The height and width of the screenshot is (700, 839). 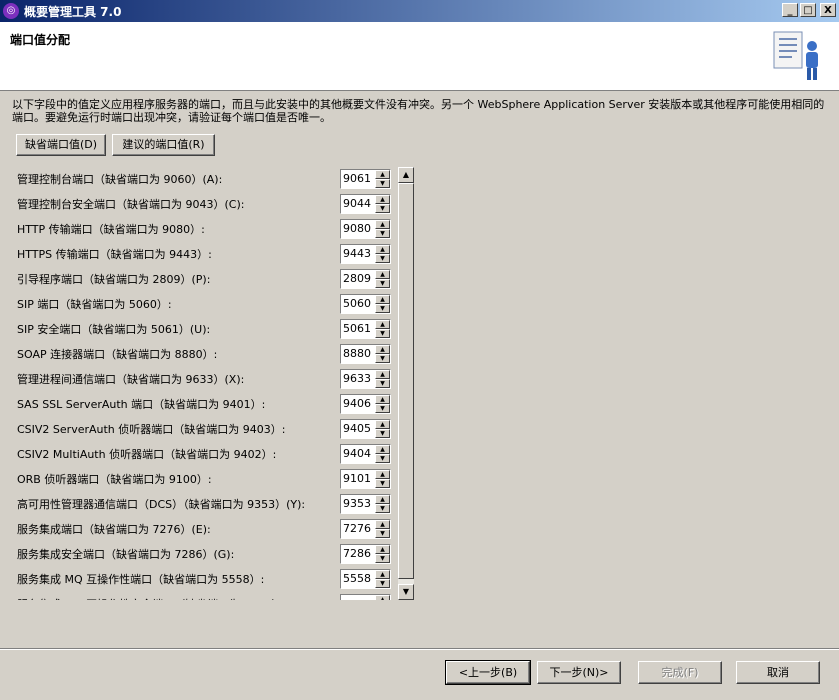 I want to click on port-row: CSIV2 MultiAuth 侦听器端口（缺省端口为 9402）: ▲▼, so click(x=206, y=452).